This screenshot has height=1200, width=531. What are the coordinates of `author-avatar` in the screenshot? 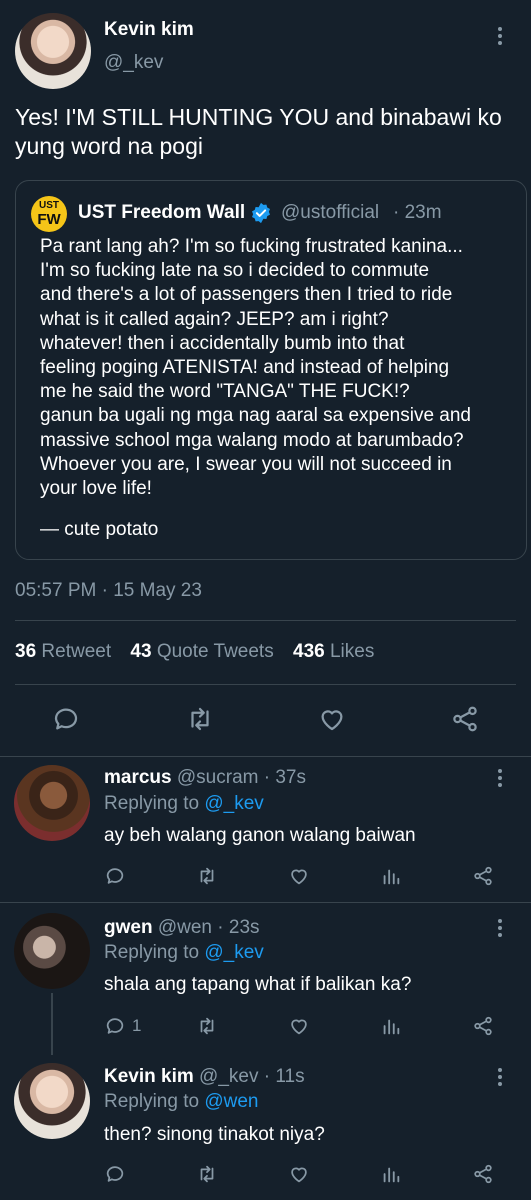 It's located at (53, 51).